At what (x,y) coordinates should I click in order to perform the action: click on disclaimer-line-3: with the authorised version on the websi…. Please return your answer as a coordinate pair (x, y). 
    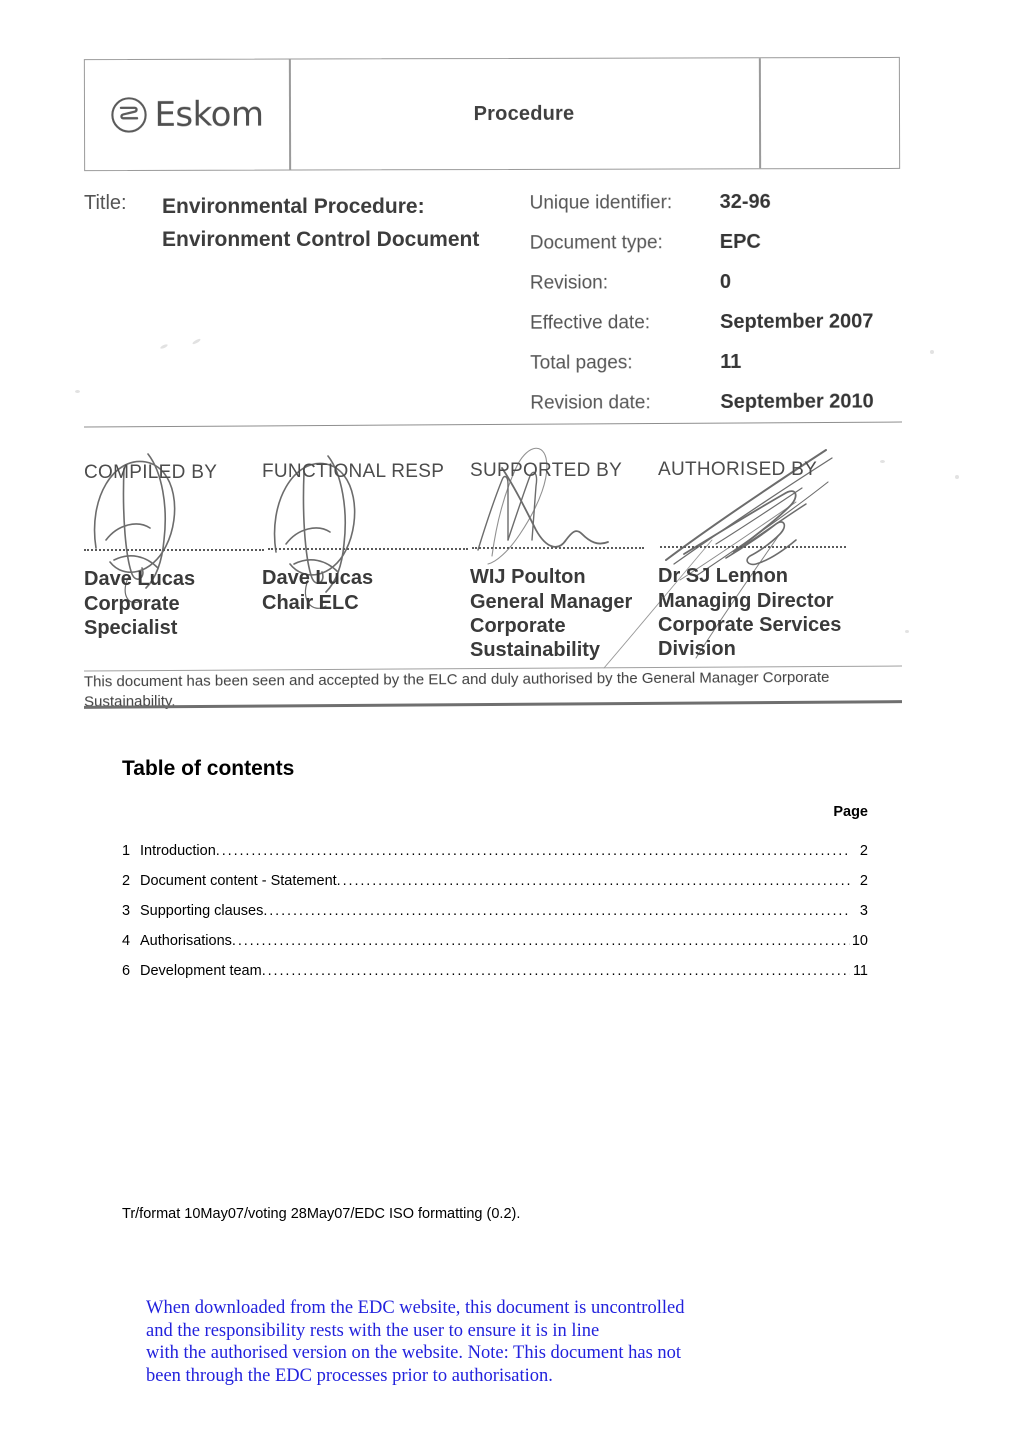
    Looking at the image, I should click on (414, 1353).